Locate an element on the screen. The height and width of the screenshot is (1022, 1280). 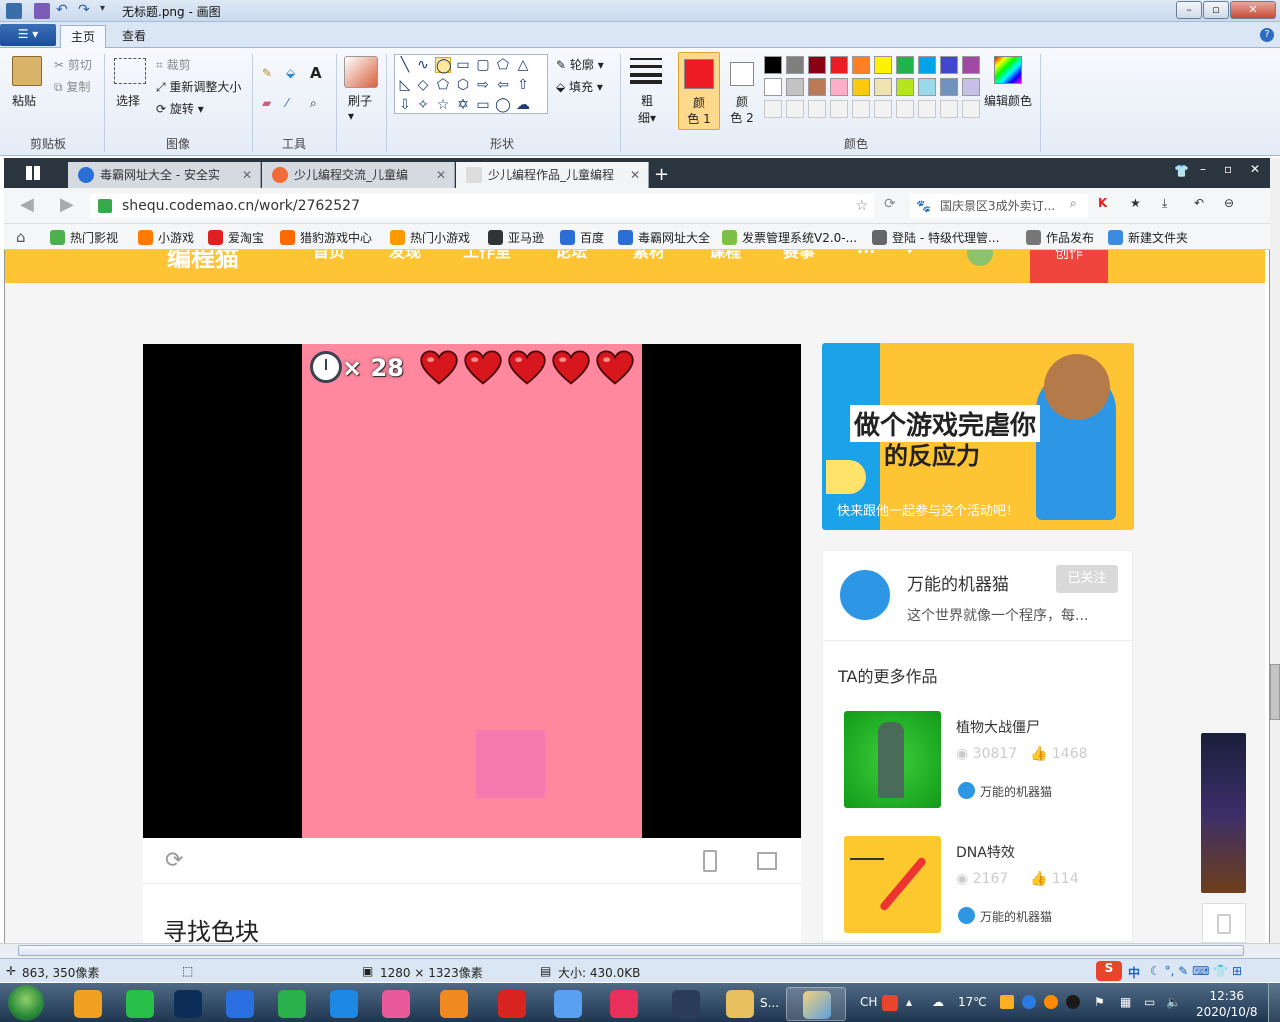
nav-studio: 工作室 is located at coordinates (487, 256).